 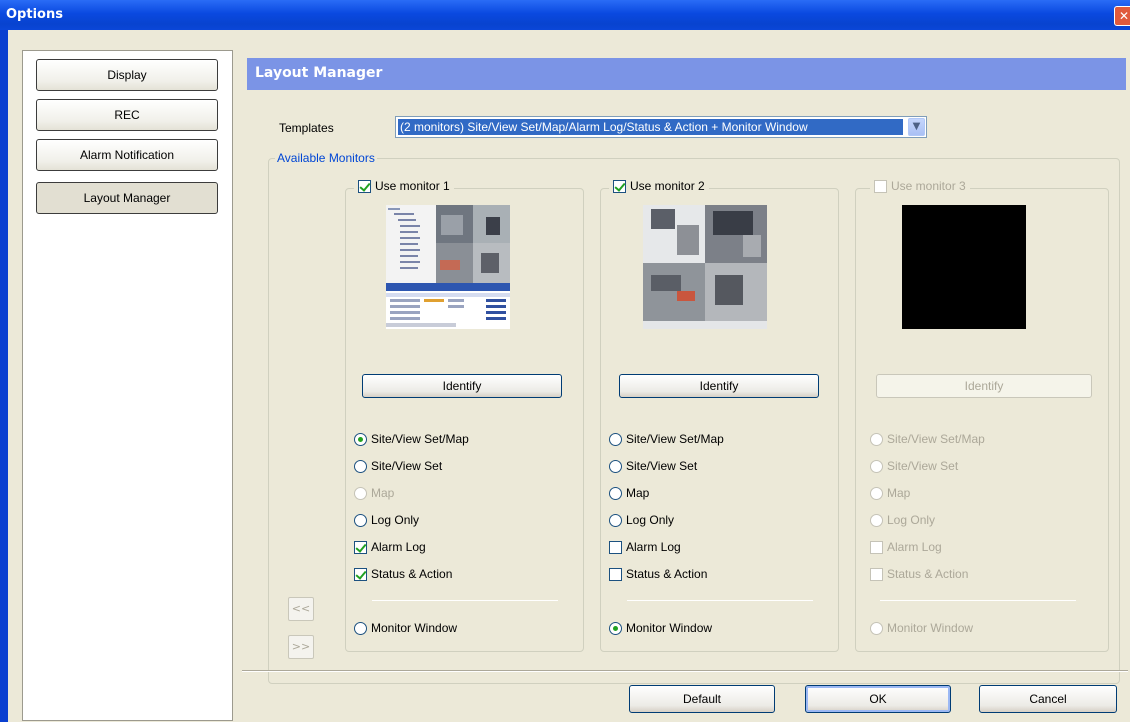 What do you see at coordinates (301, 609) in the screenshot?
I see `move-left-button: <<` at bounding box center [301, 609].